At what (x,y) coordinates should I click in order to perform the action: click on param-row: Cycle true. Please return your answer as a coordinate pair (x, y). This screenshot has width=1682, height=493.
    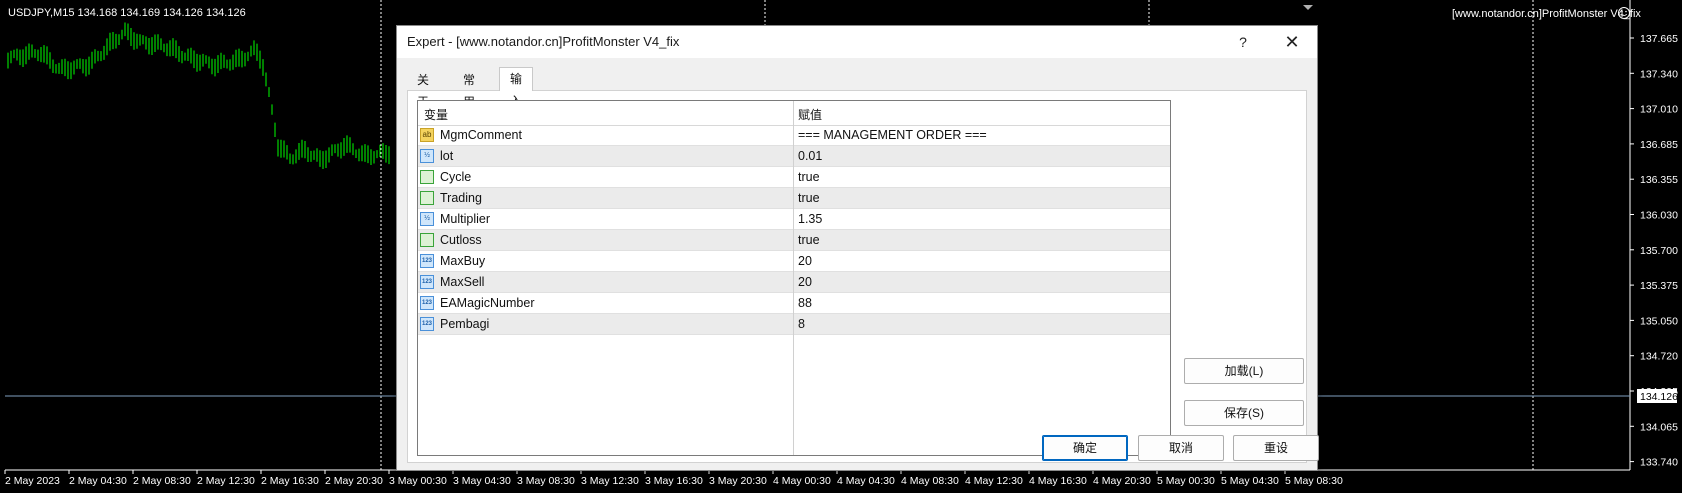
    Looking at the image, I should click on (794, 177).